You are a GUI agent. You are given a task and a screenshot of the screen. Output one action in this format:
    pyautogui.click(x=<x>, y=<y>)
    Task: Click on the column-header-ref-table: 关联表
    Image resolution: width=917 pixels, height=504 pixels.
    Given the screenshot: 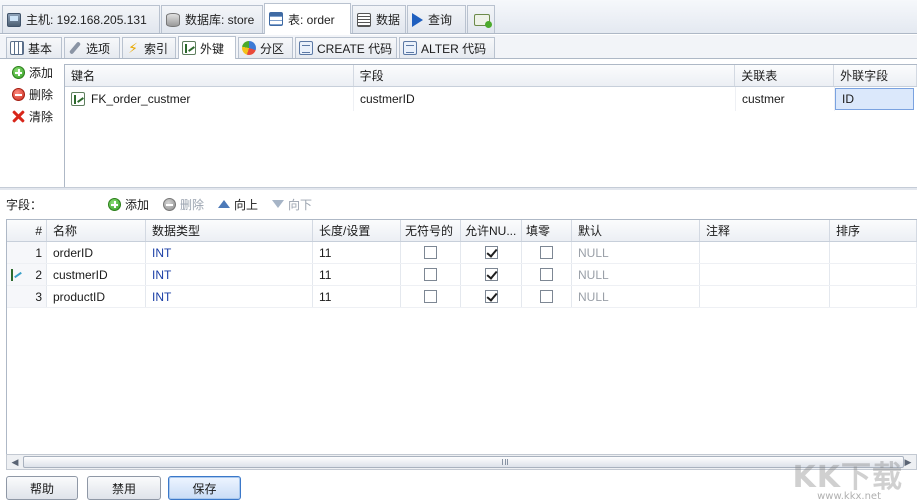 What is the action you would take?
    pyautogui.click(x=785, y=75)
    